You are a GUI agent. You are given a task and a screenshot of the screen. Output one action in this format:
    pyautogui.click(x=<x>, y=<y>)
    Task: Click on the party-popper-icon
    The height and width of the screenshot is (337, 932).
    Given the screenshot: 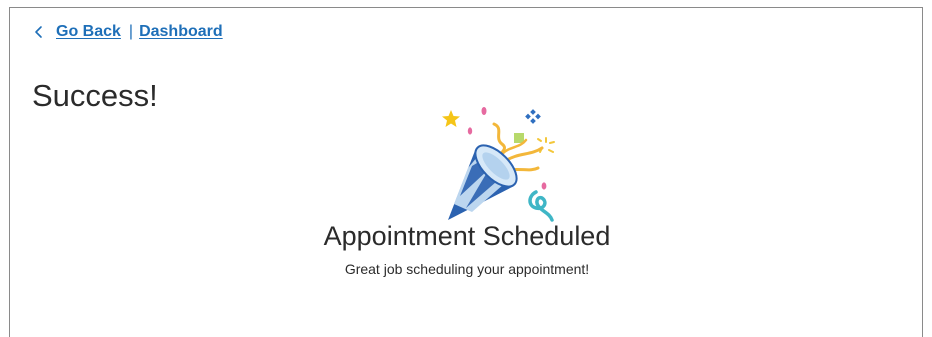 What is the action you would take?
    pyautogui.click(x=498, y=164)
    